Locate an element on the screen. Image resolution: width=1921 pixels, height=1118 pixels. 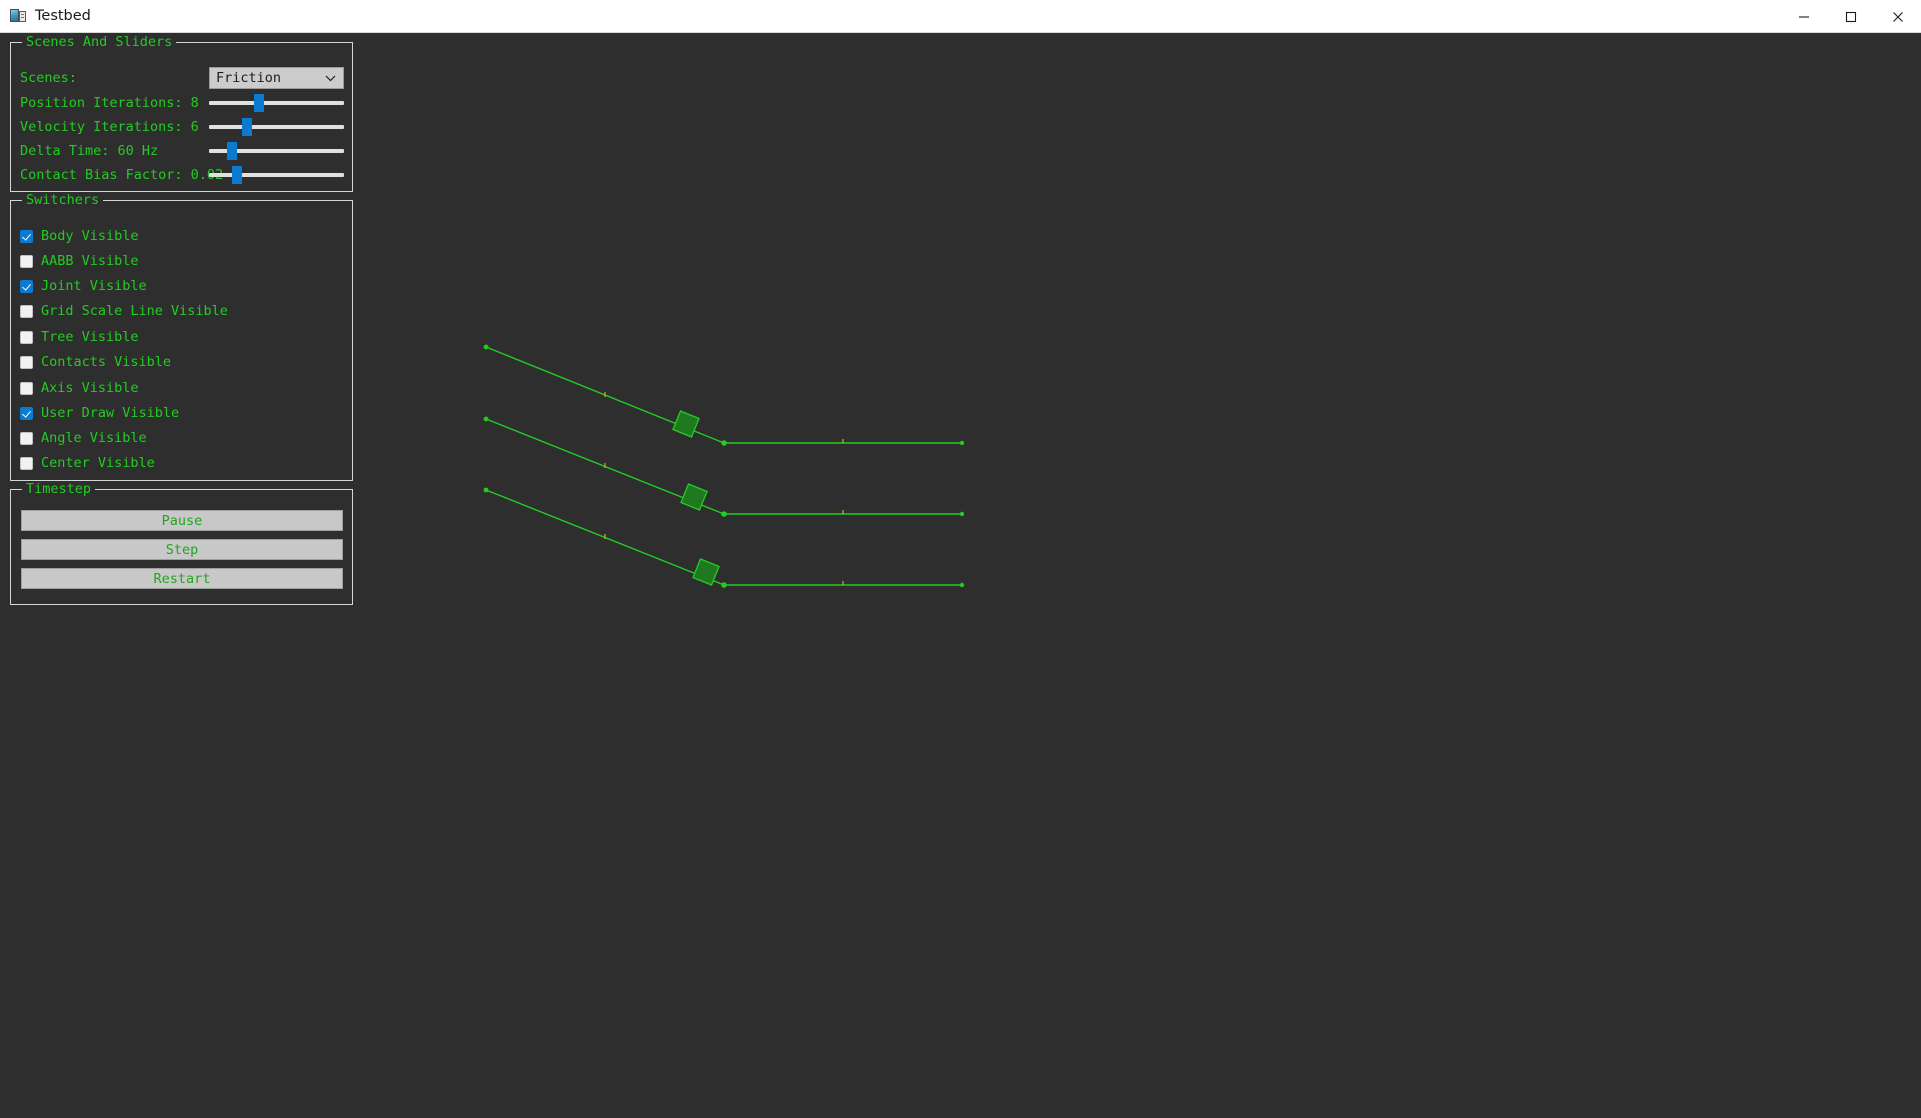
sliding-box-body is located at coordinates (686, 424).